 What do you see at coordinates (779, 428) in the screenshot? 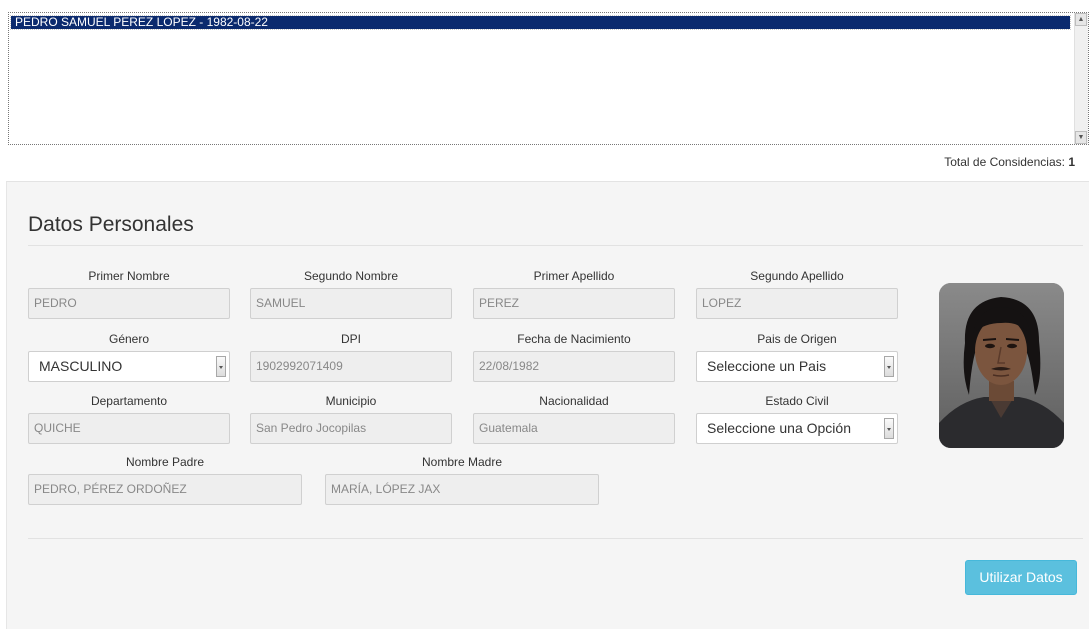
I see `estado-civil-value: Seleccione una Opción` at bounding box center [779, 428].